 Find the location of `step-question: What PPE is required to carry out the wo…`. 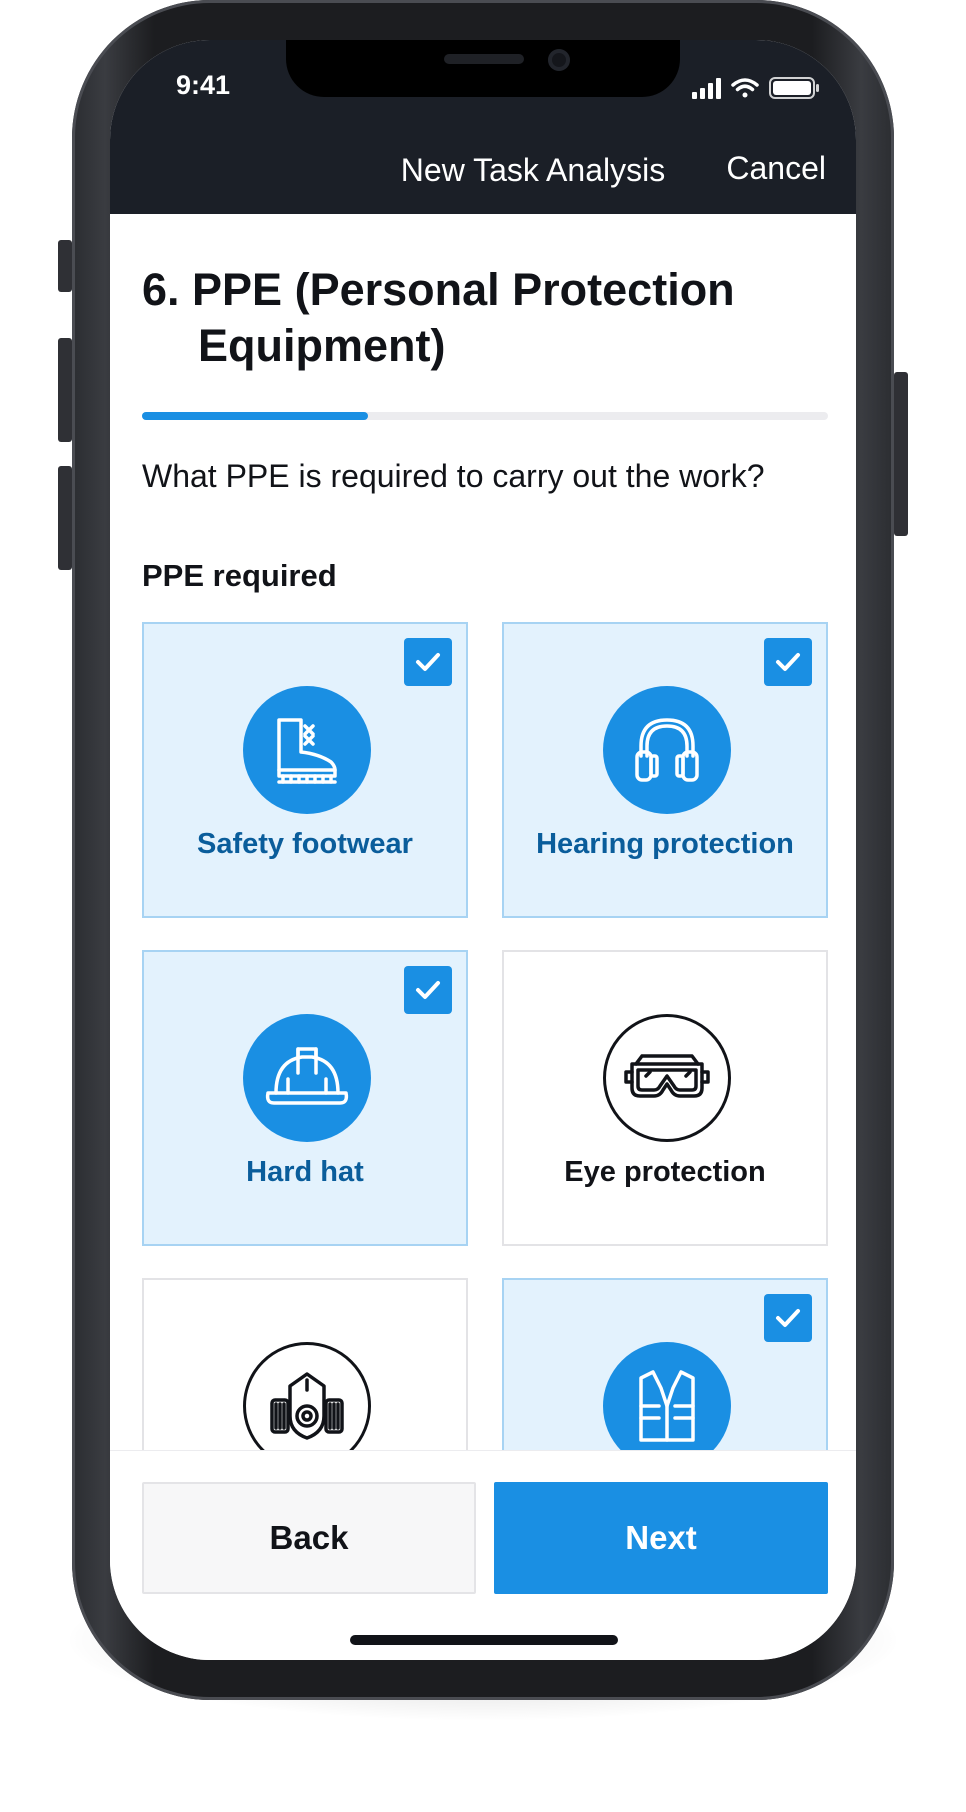

step-question: What PPE is required to carry out the wo… is located at coordinates (453, 476).